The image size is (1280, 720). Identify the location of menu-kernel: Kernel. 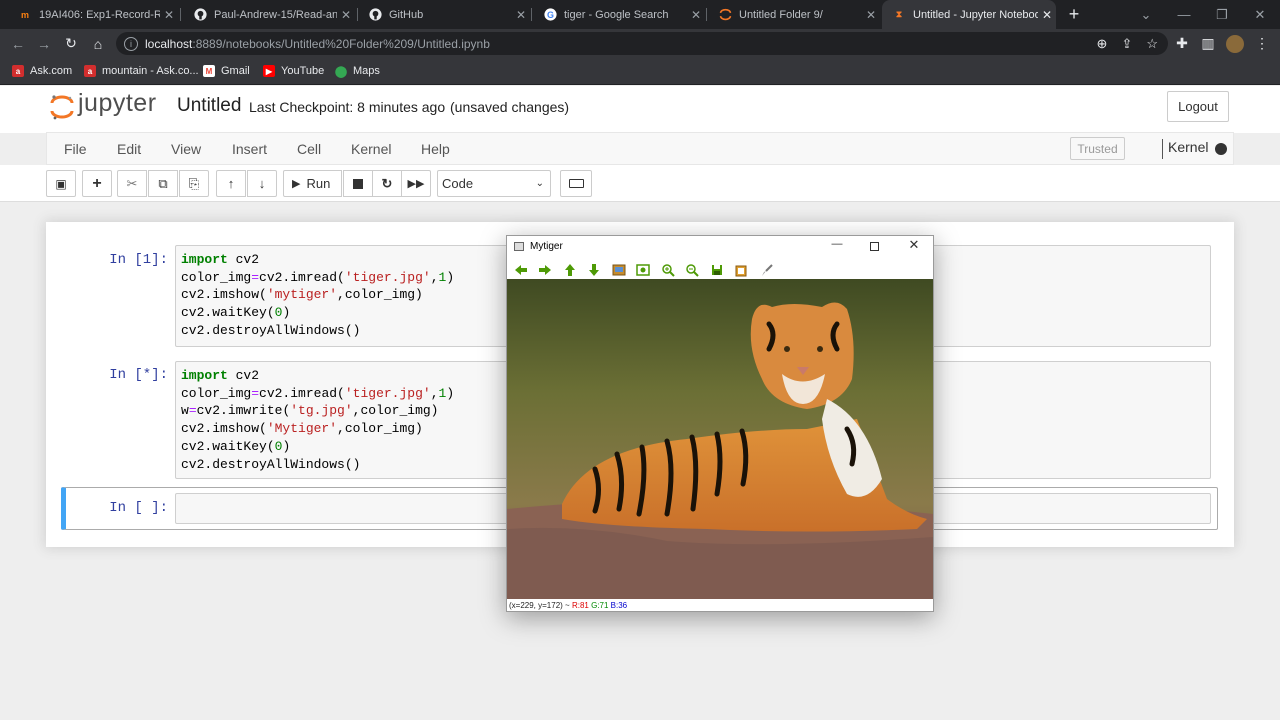
(371, 148).